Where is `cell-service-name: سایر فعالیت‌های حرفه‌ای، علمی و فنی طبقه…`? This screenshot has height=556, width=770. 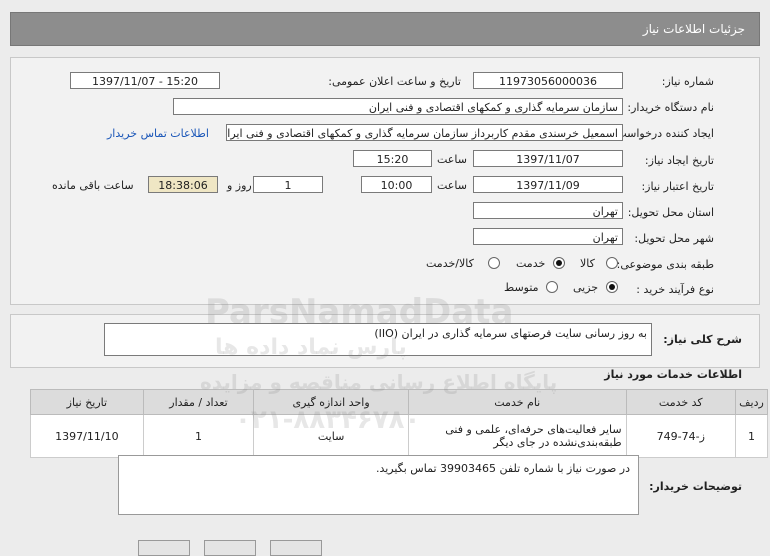
cell-service-name: سایر فعالیت‌های حرفه‌ای، علمی و فنی طبقه… is located at coordinates (517, 436).